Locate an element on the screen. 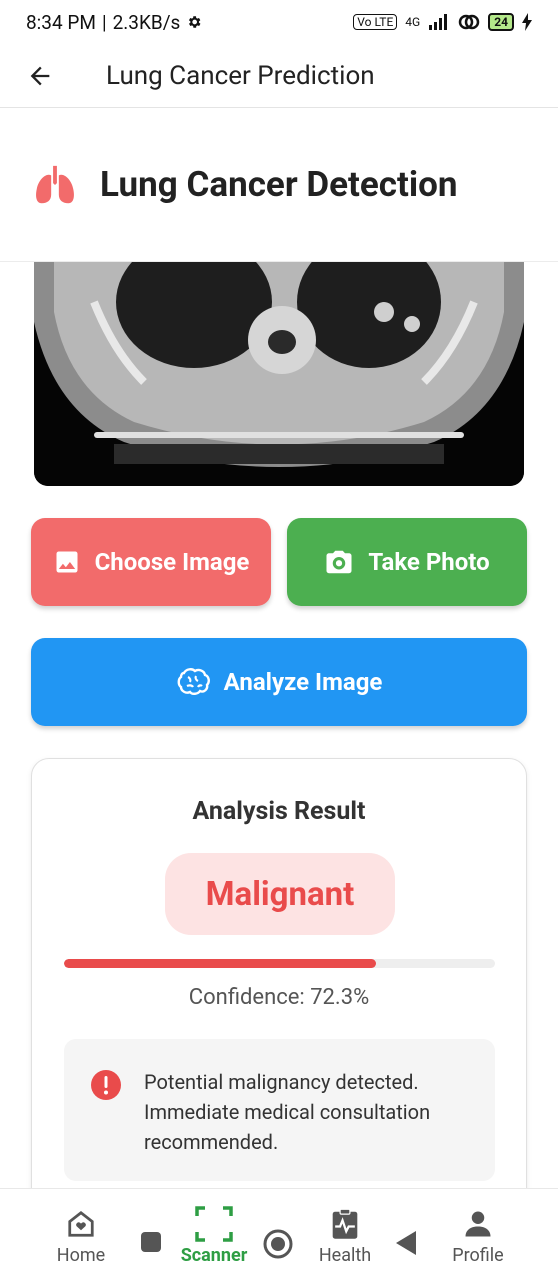  battery-indicator: 24 is located at coordinates (501, 22).